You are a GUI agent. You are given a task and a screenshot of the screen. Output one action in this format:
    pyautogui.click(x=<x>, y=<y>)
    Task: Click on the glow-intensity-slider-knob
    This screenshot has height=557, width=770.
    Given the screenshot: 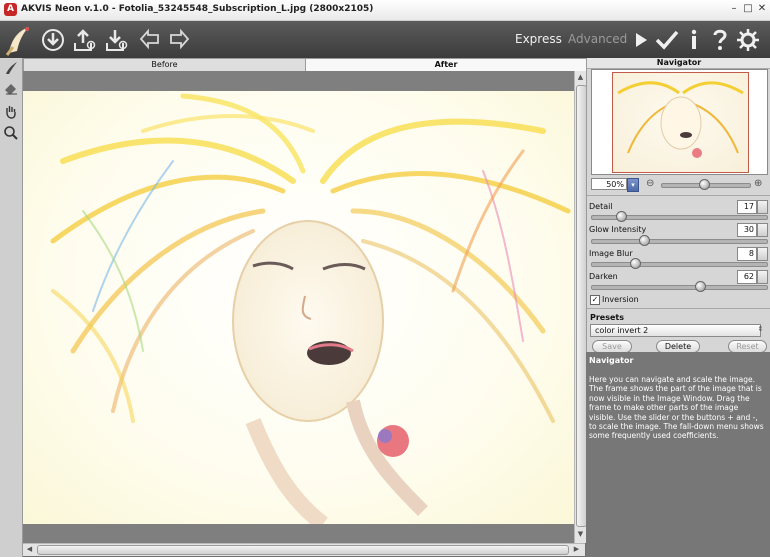 What is the action you would take?
    pyautogui.click(x=644, y=240)
    